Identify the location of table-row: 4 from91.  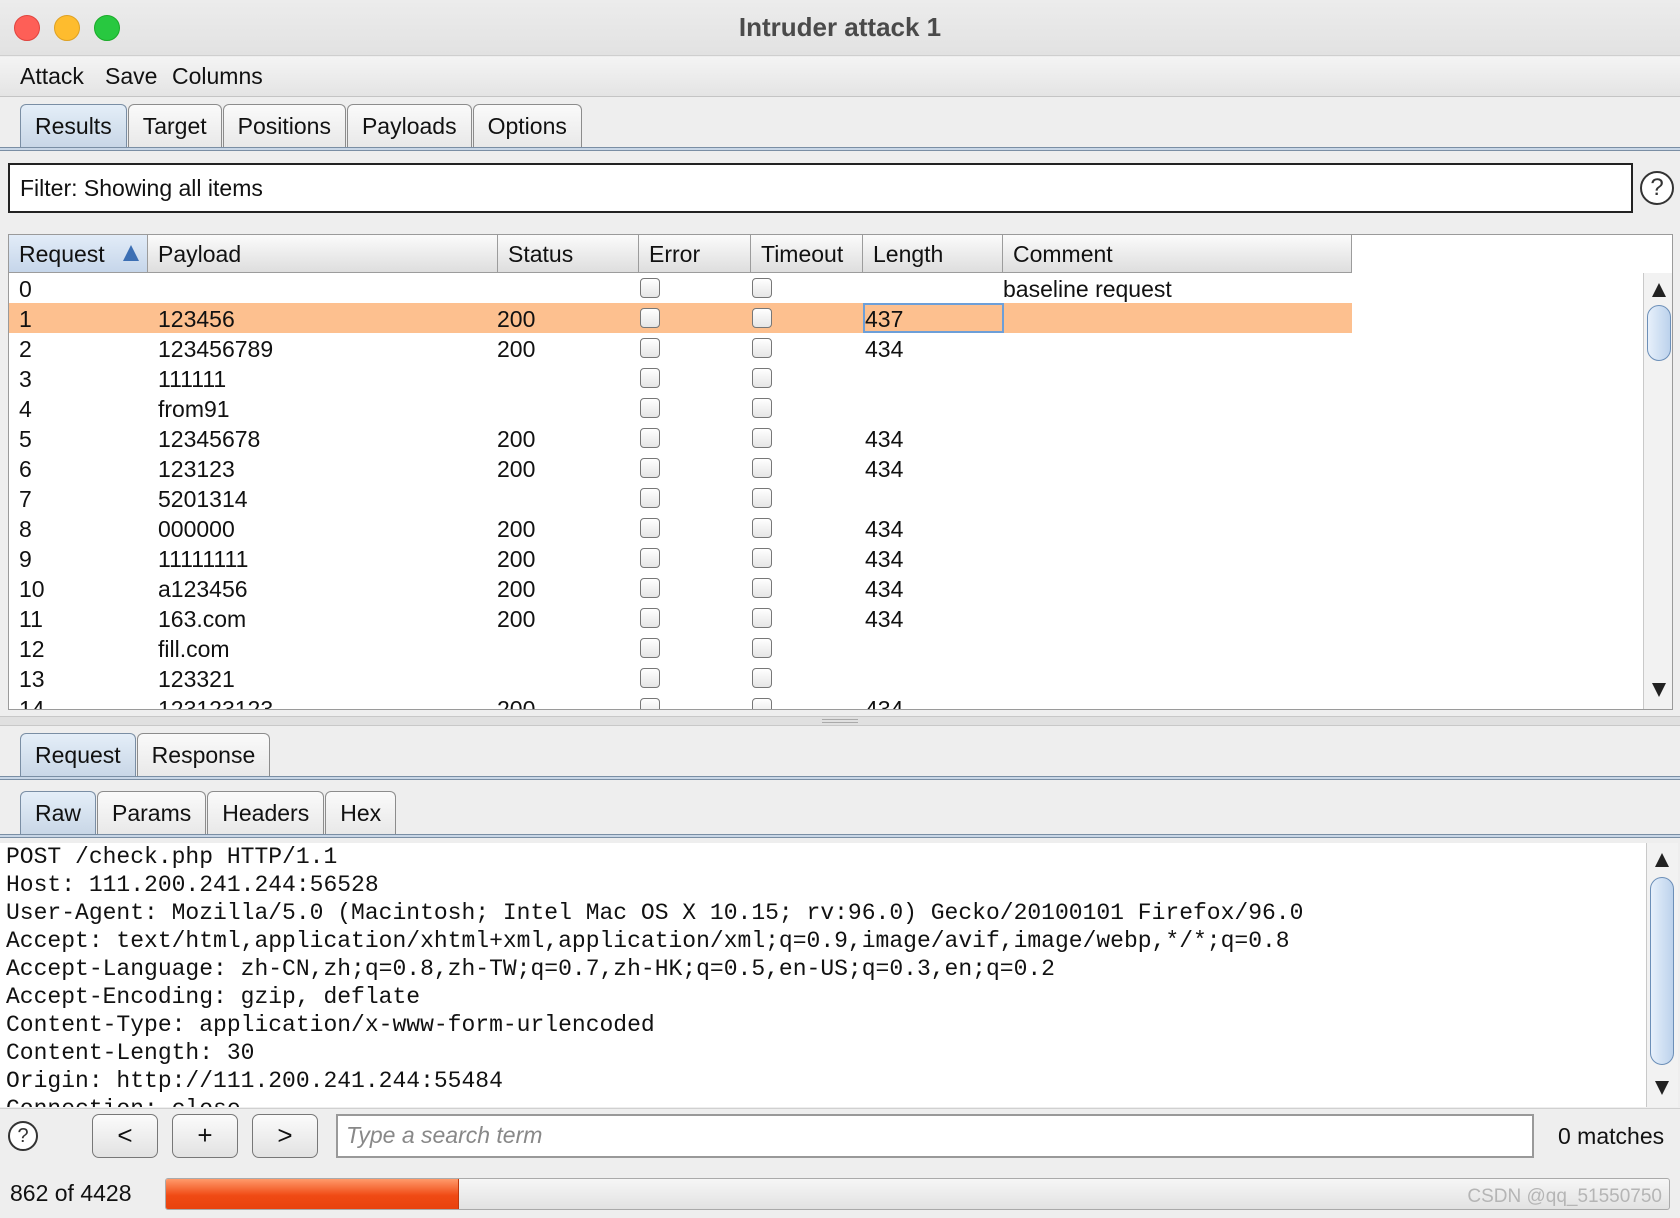
(680, 408).